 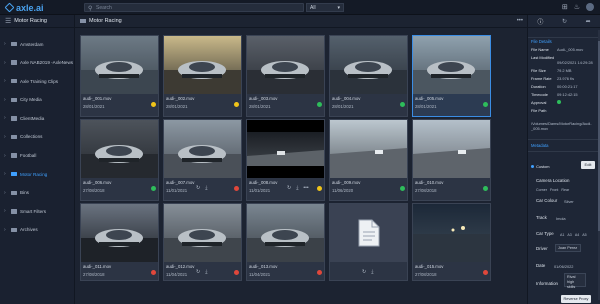 I want to click on car-colour-value: Silver, so click(x=569, y=201).